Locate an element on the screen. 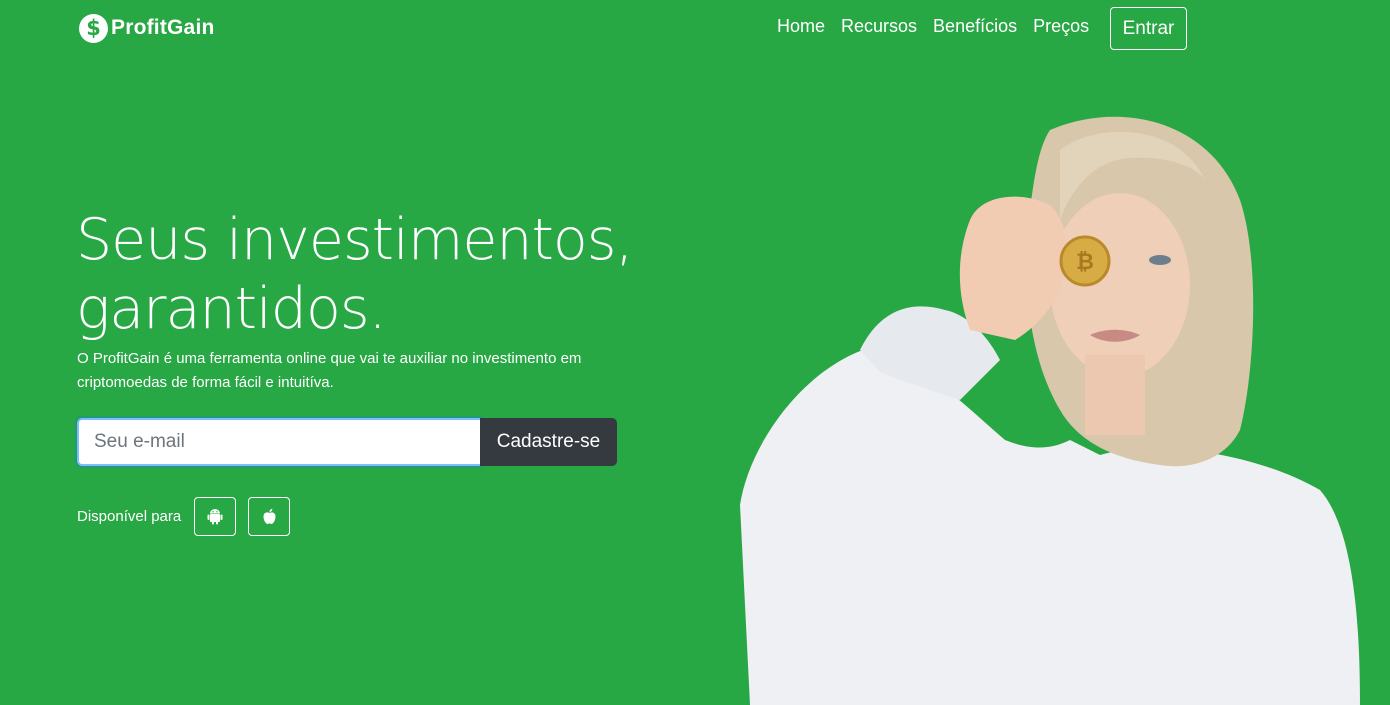 The width and height of the screenshot is (1390, 705). login-button: Entrar is located at coordinates (1148, 28).